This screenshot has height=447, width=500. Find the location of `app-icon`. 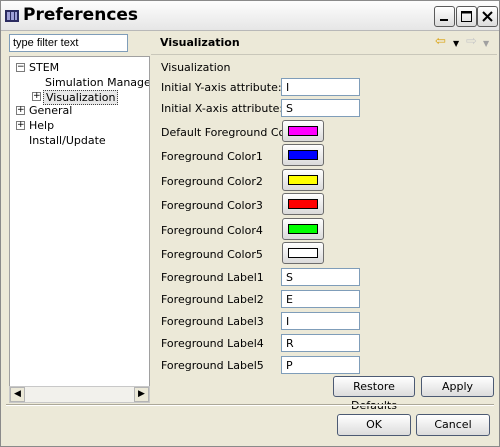

app-icon is located at coordinates (12, 16).